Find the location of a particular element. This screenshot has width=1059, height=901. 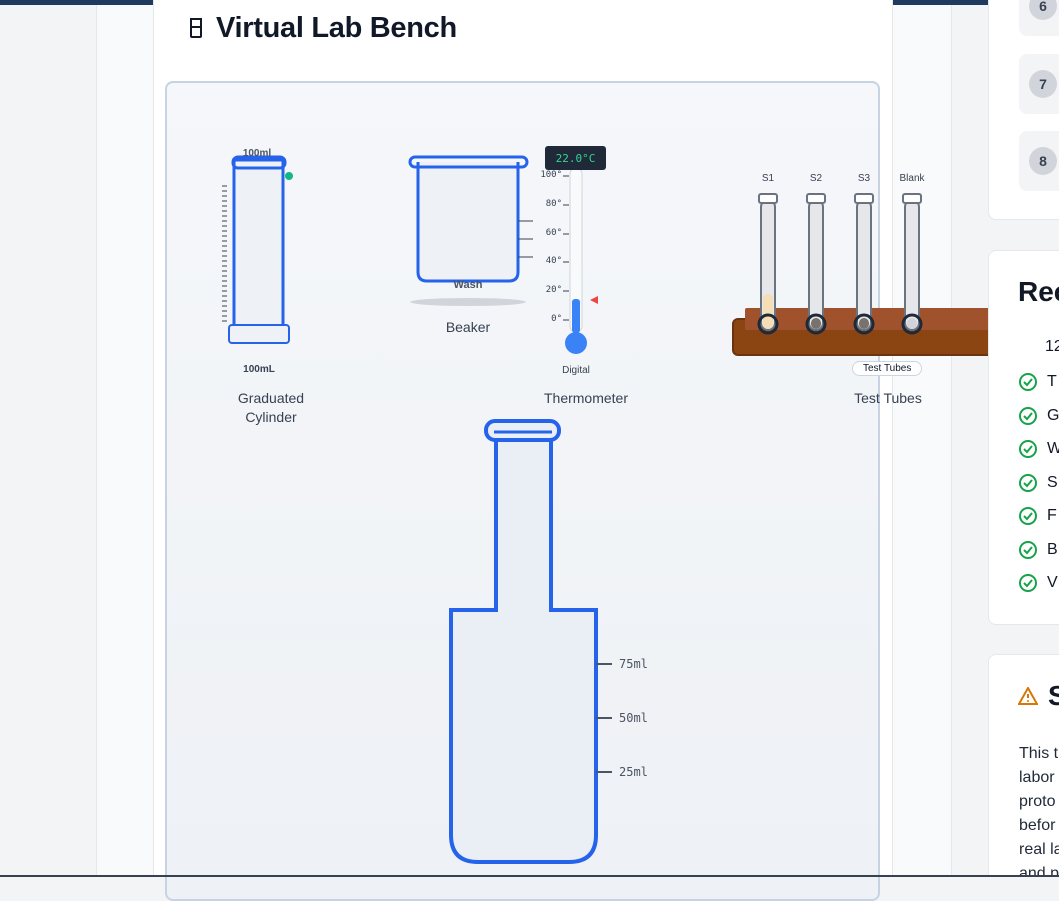

beaker-inner-text: Wash is located at coordinates (468, 285).